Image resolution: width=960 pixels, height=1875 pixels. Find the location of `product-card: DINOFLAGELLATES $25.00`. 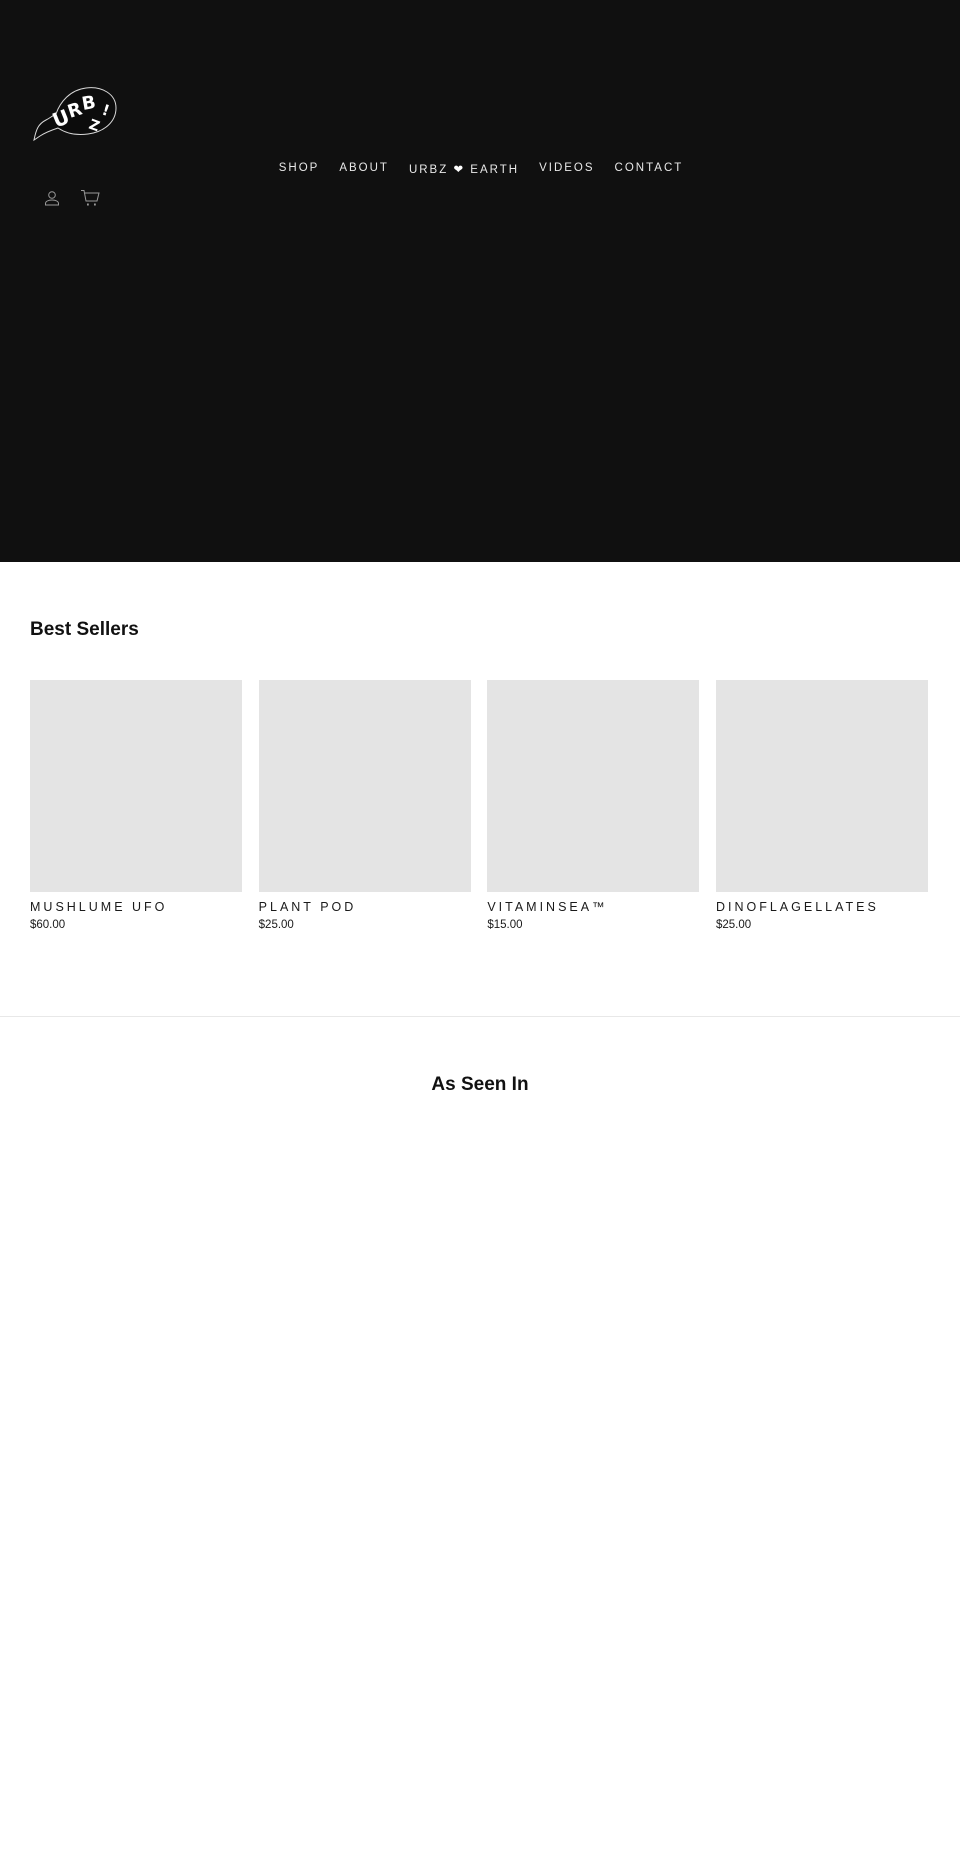

product-card: DINOFLAGELLATES $25.00 is located at coordinates (821, 806).